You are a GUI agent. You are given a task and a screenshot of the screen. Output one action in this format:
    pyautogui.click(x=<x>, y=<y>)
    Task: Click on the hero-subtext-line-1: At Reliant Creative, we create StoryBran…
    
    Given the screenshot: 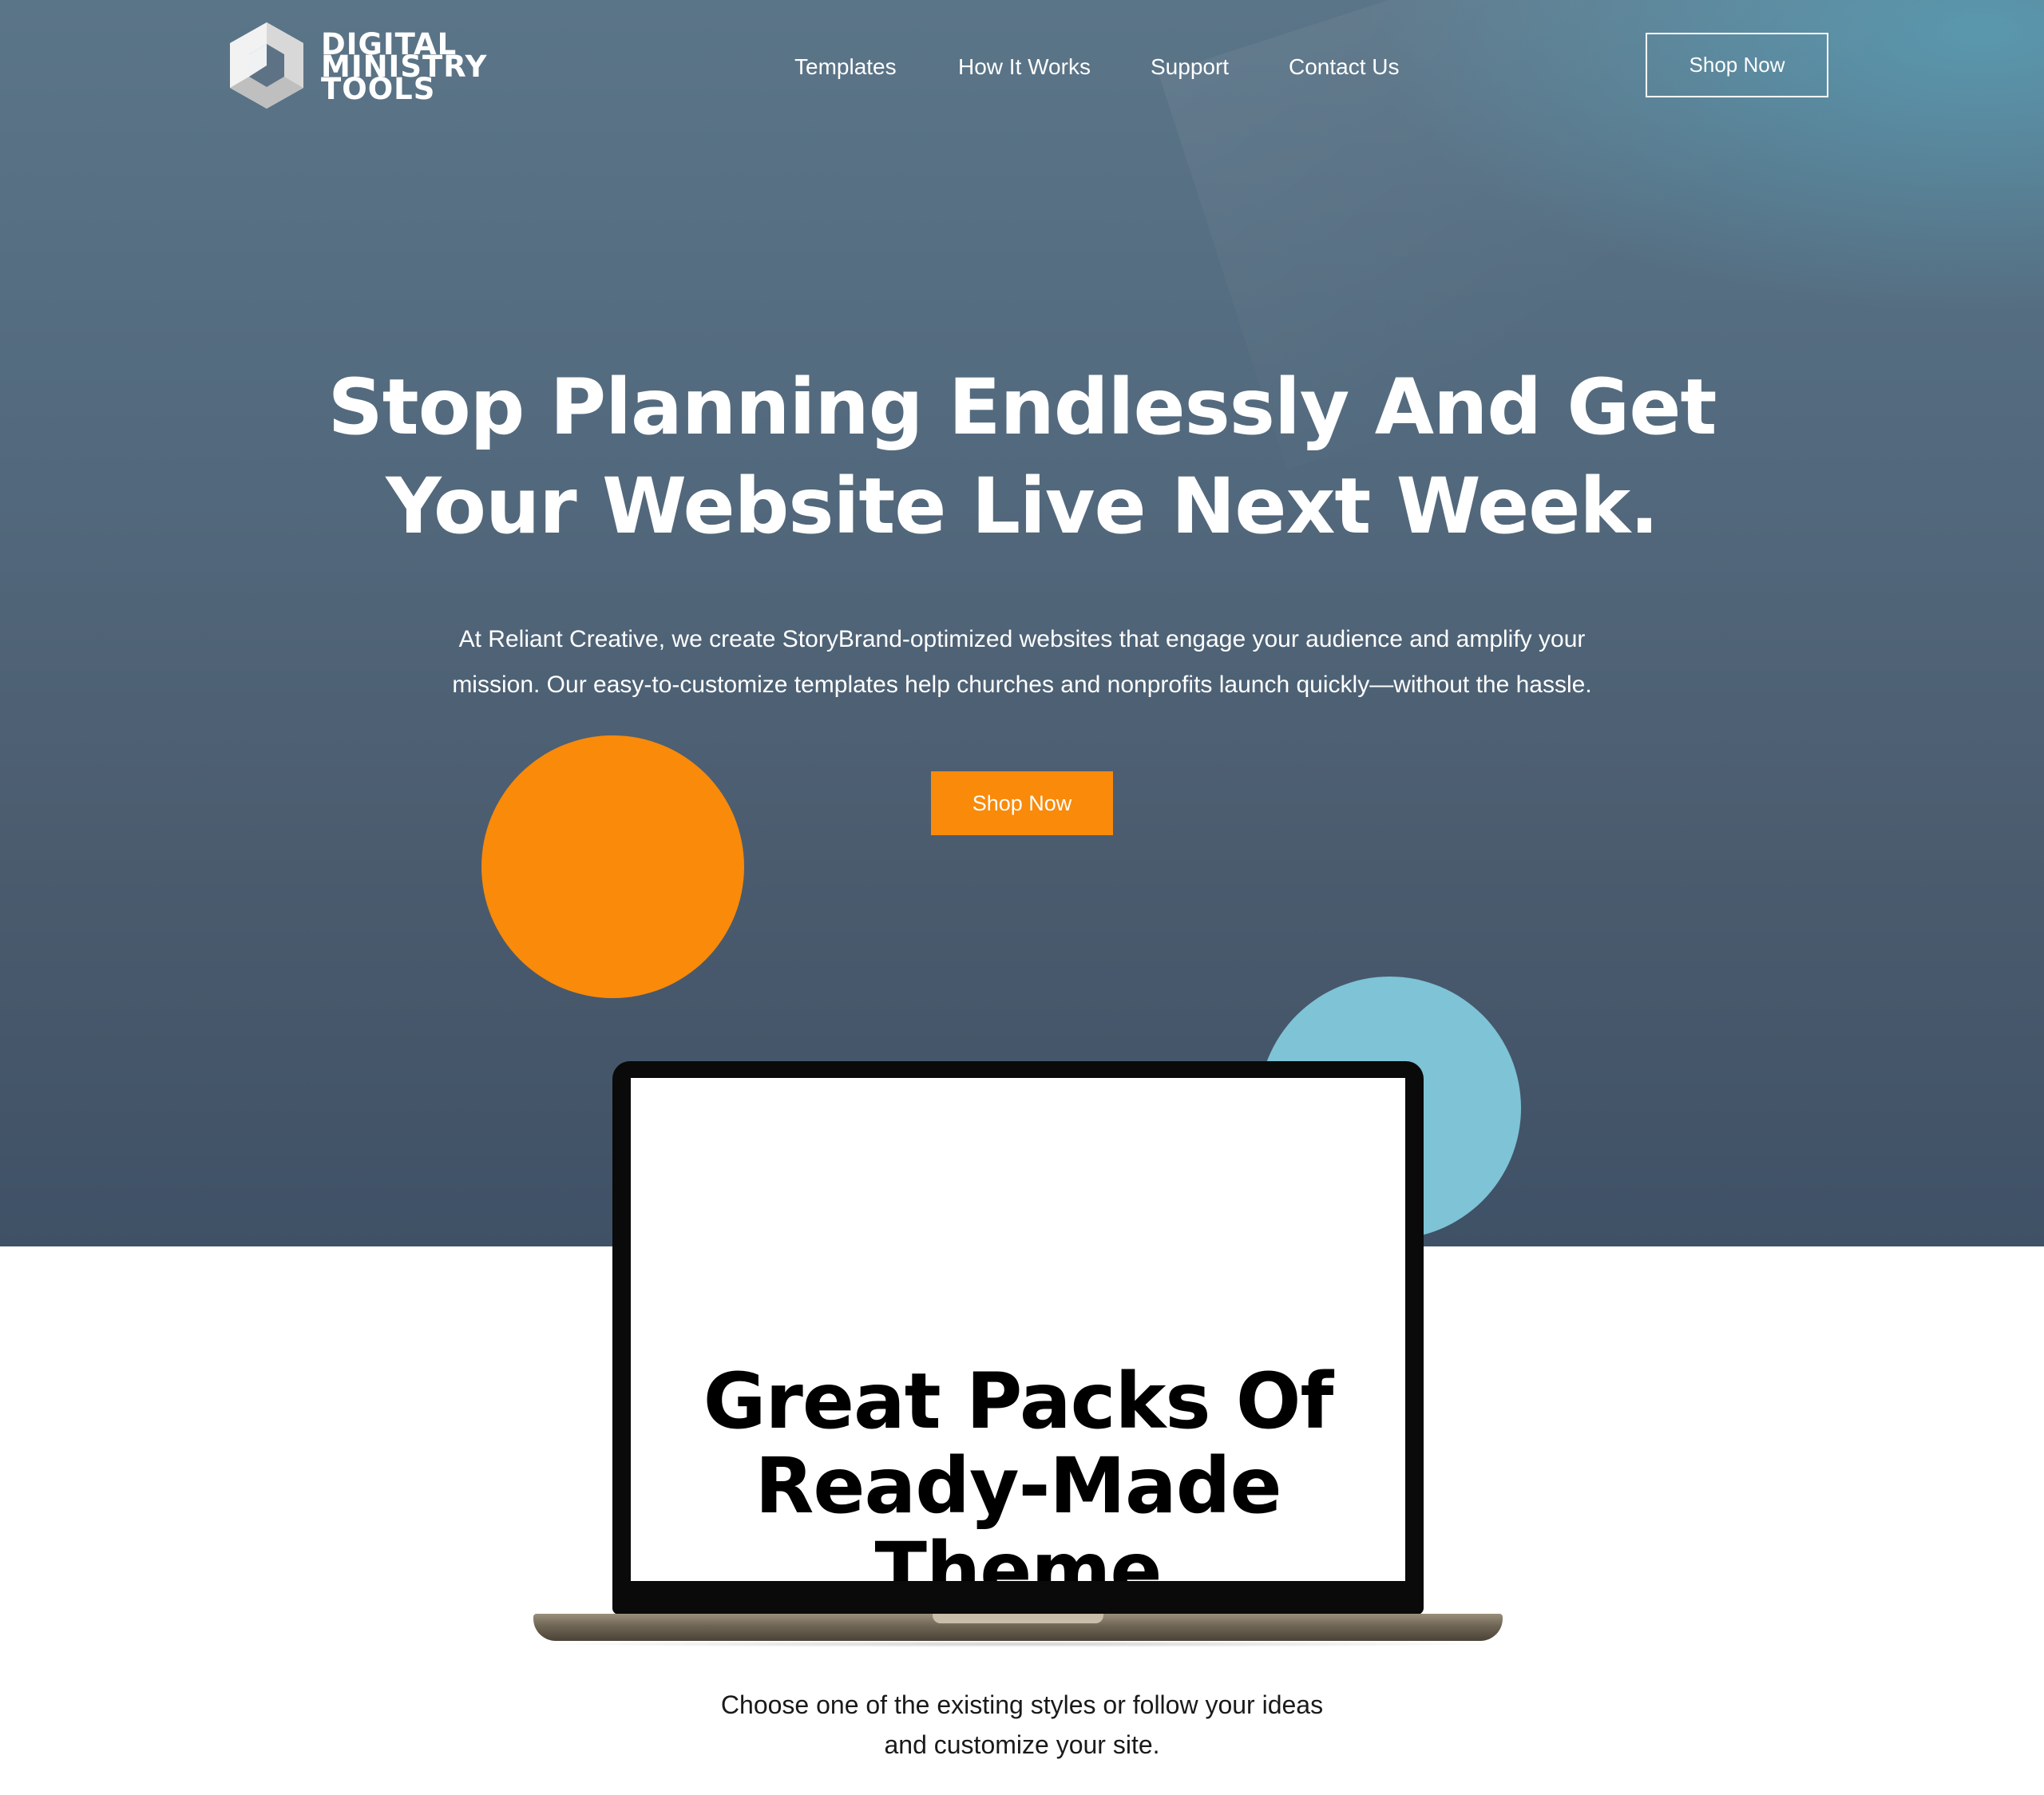 What is the action you would take?
    pyautogui.click(x=1022, y=639)
    